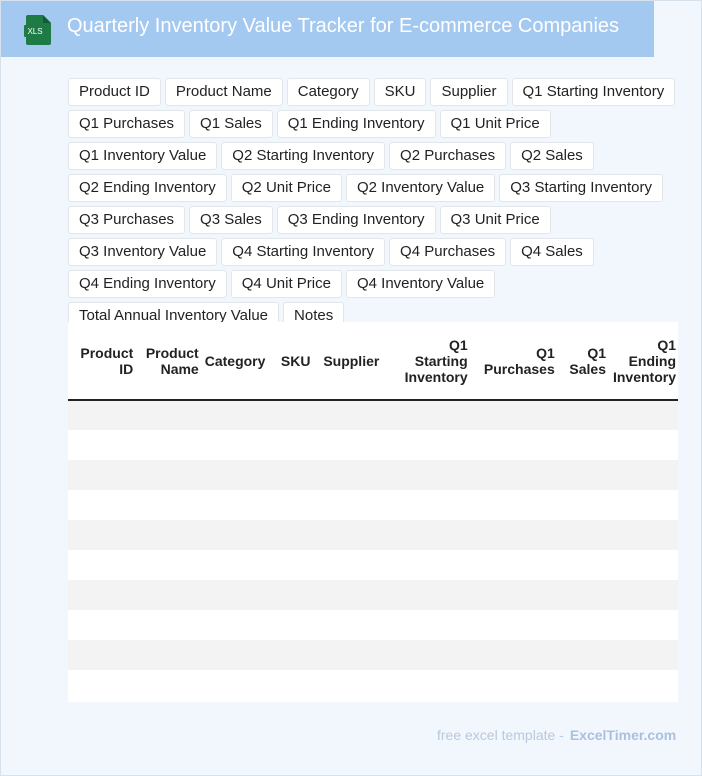 The height and width of the screenshot is (776, 702). What do you see at coordinates (303, 156) in the screenshot?
I see `column-chip: Q2 Starting Inventory` at bounding box center [303, 156].